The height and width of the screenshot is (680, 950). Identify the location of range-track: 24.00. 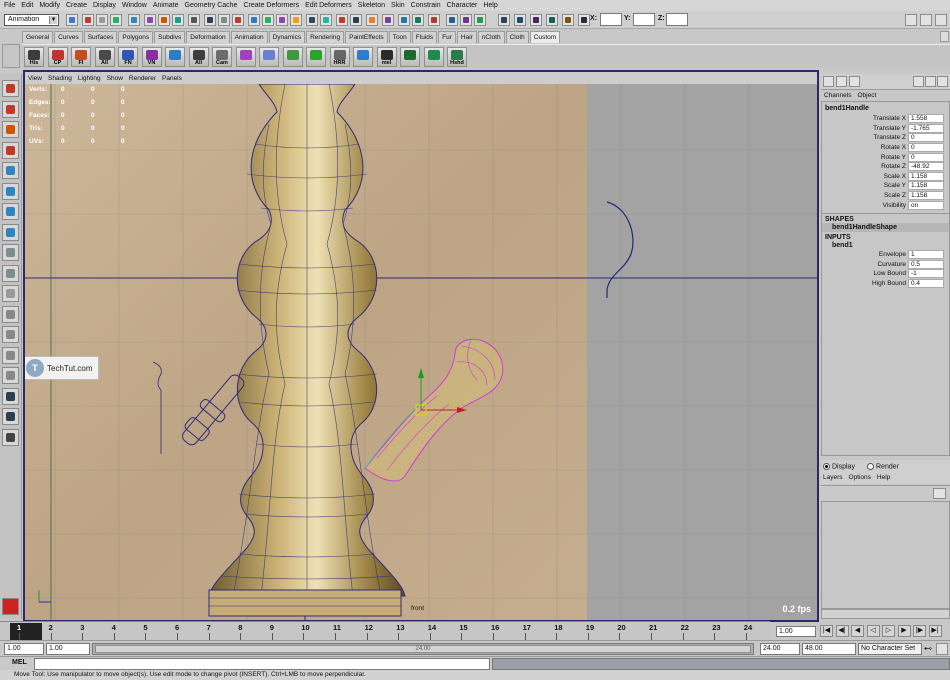
(423, 649).